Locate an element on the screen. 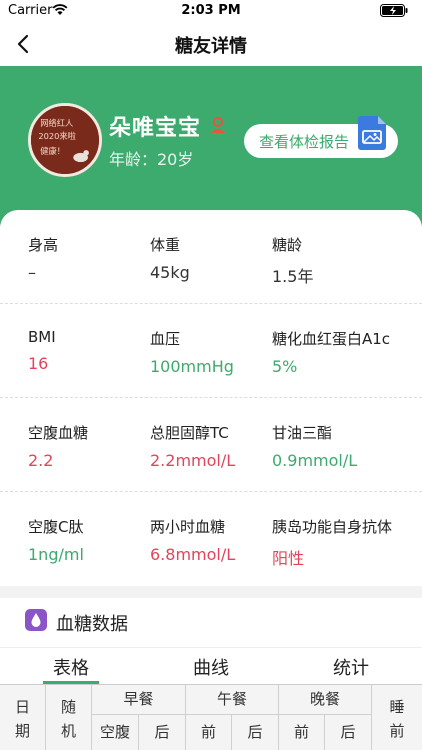 The height and width of the screenshot is (750, 422). islet-antibody-value: 阳性 is located at coordinates (288, 558).